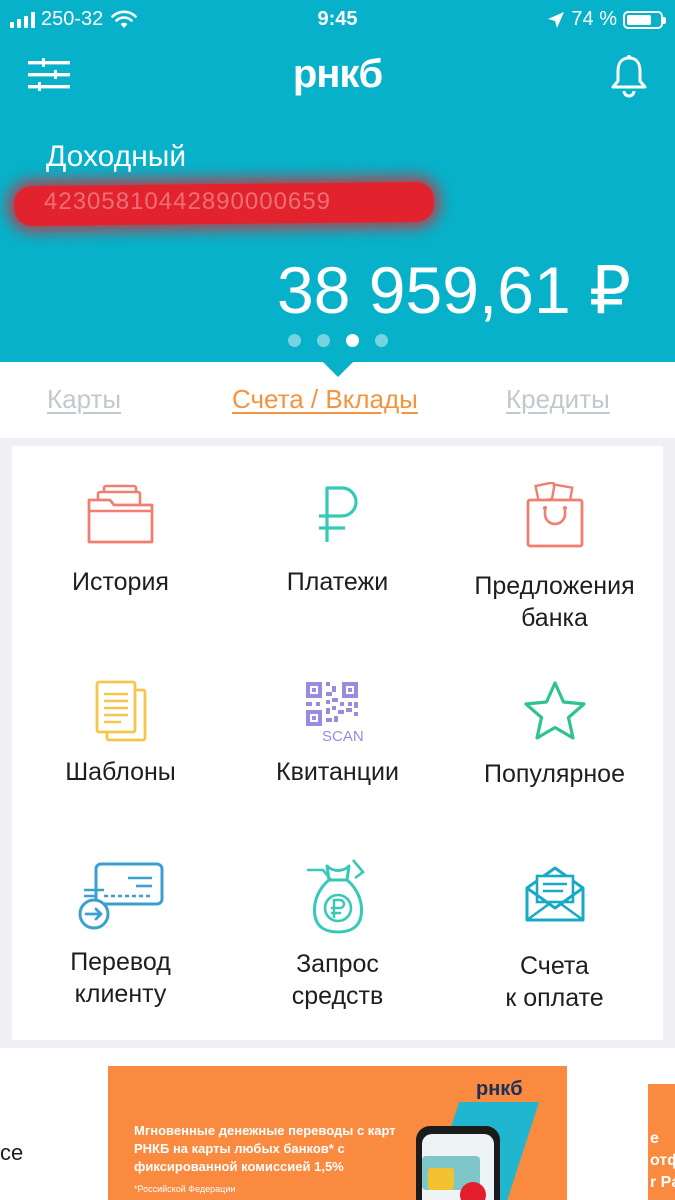 The image size is (675, 1200). Describe the element at coordinates (120, 896) in the screenshot. I see `card-transfer-icon` at that location.